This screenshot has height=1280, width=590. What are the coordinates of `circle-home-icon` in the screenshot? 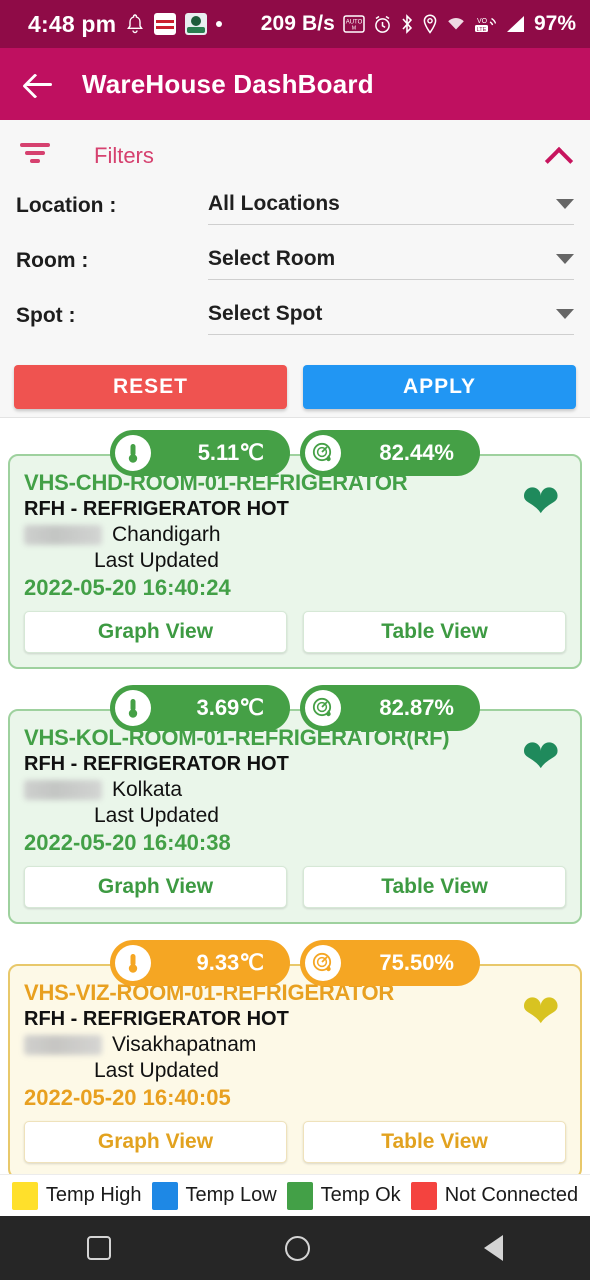 It's located at (297, 1248).